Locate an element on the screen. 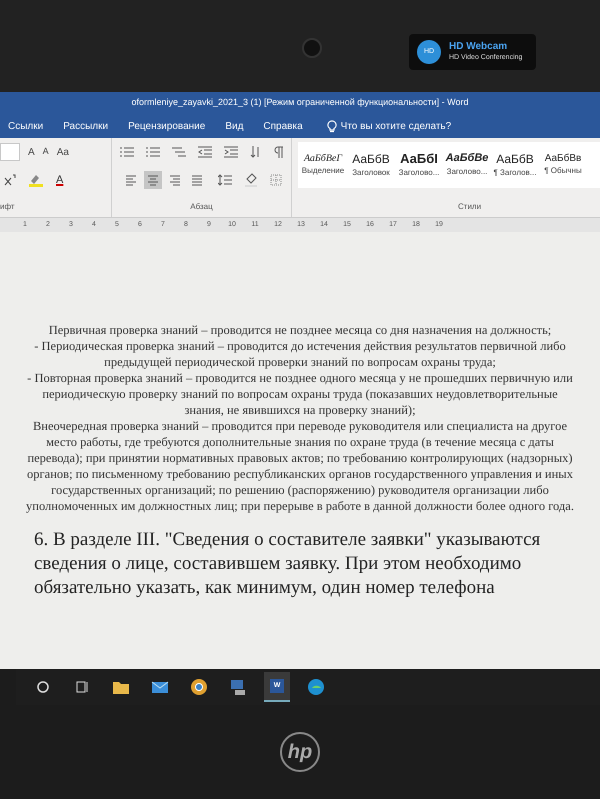  highlighter-icon is located at coordinates (36, 180).